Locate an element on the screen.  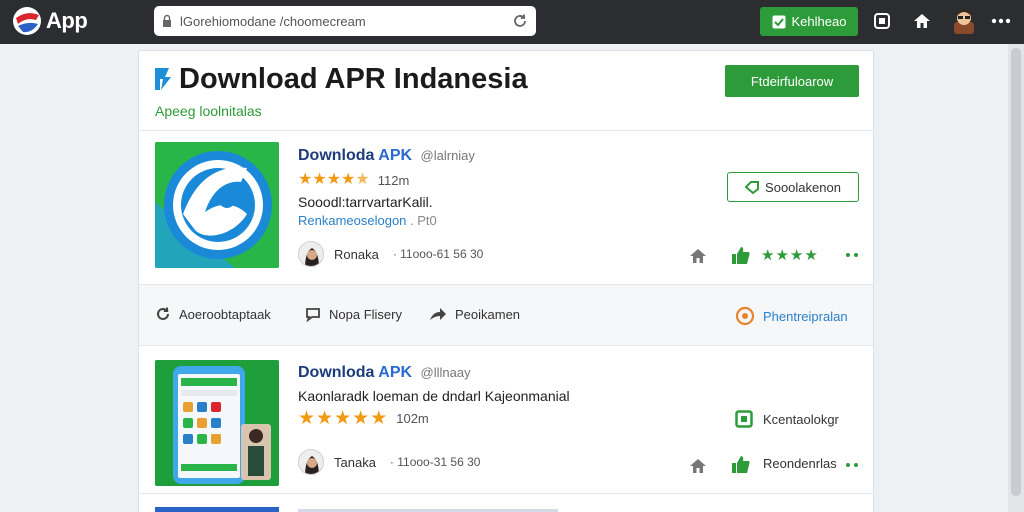
app-link: Renkameoselogon . Pt0 is located at coordinates (367, 220).